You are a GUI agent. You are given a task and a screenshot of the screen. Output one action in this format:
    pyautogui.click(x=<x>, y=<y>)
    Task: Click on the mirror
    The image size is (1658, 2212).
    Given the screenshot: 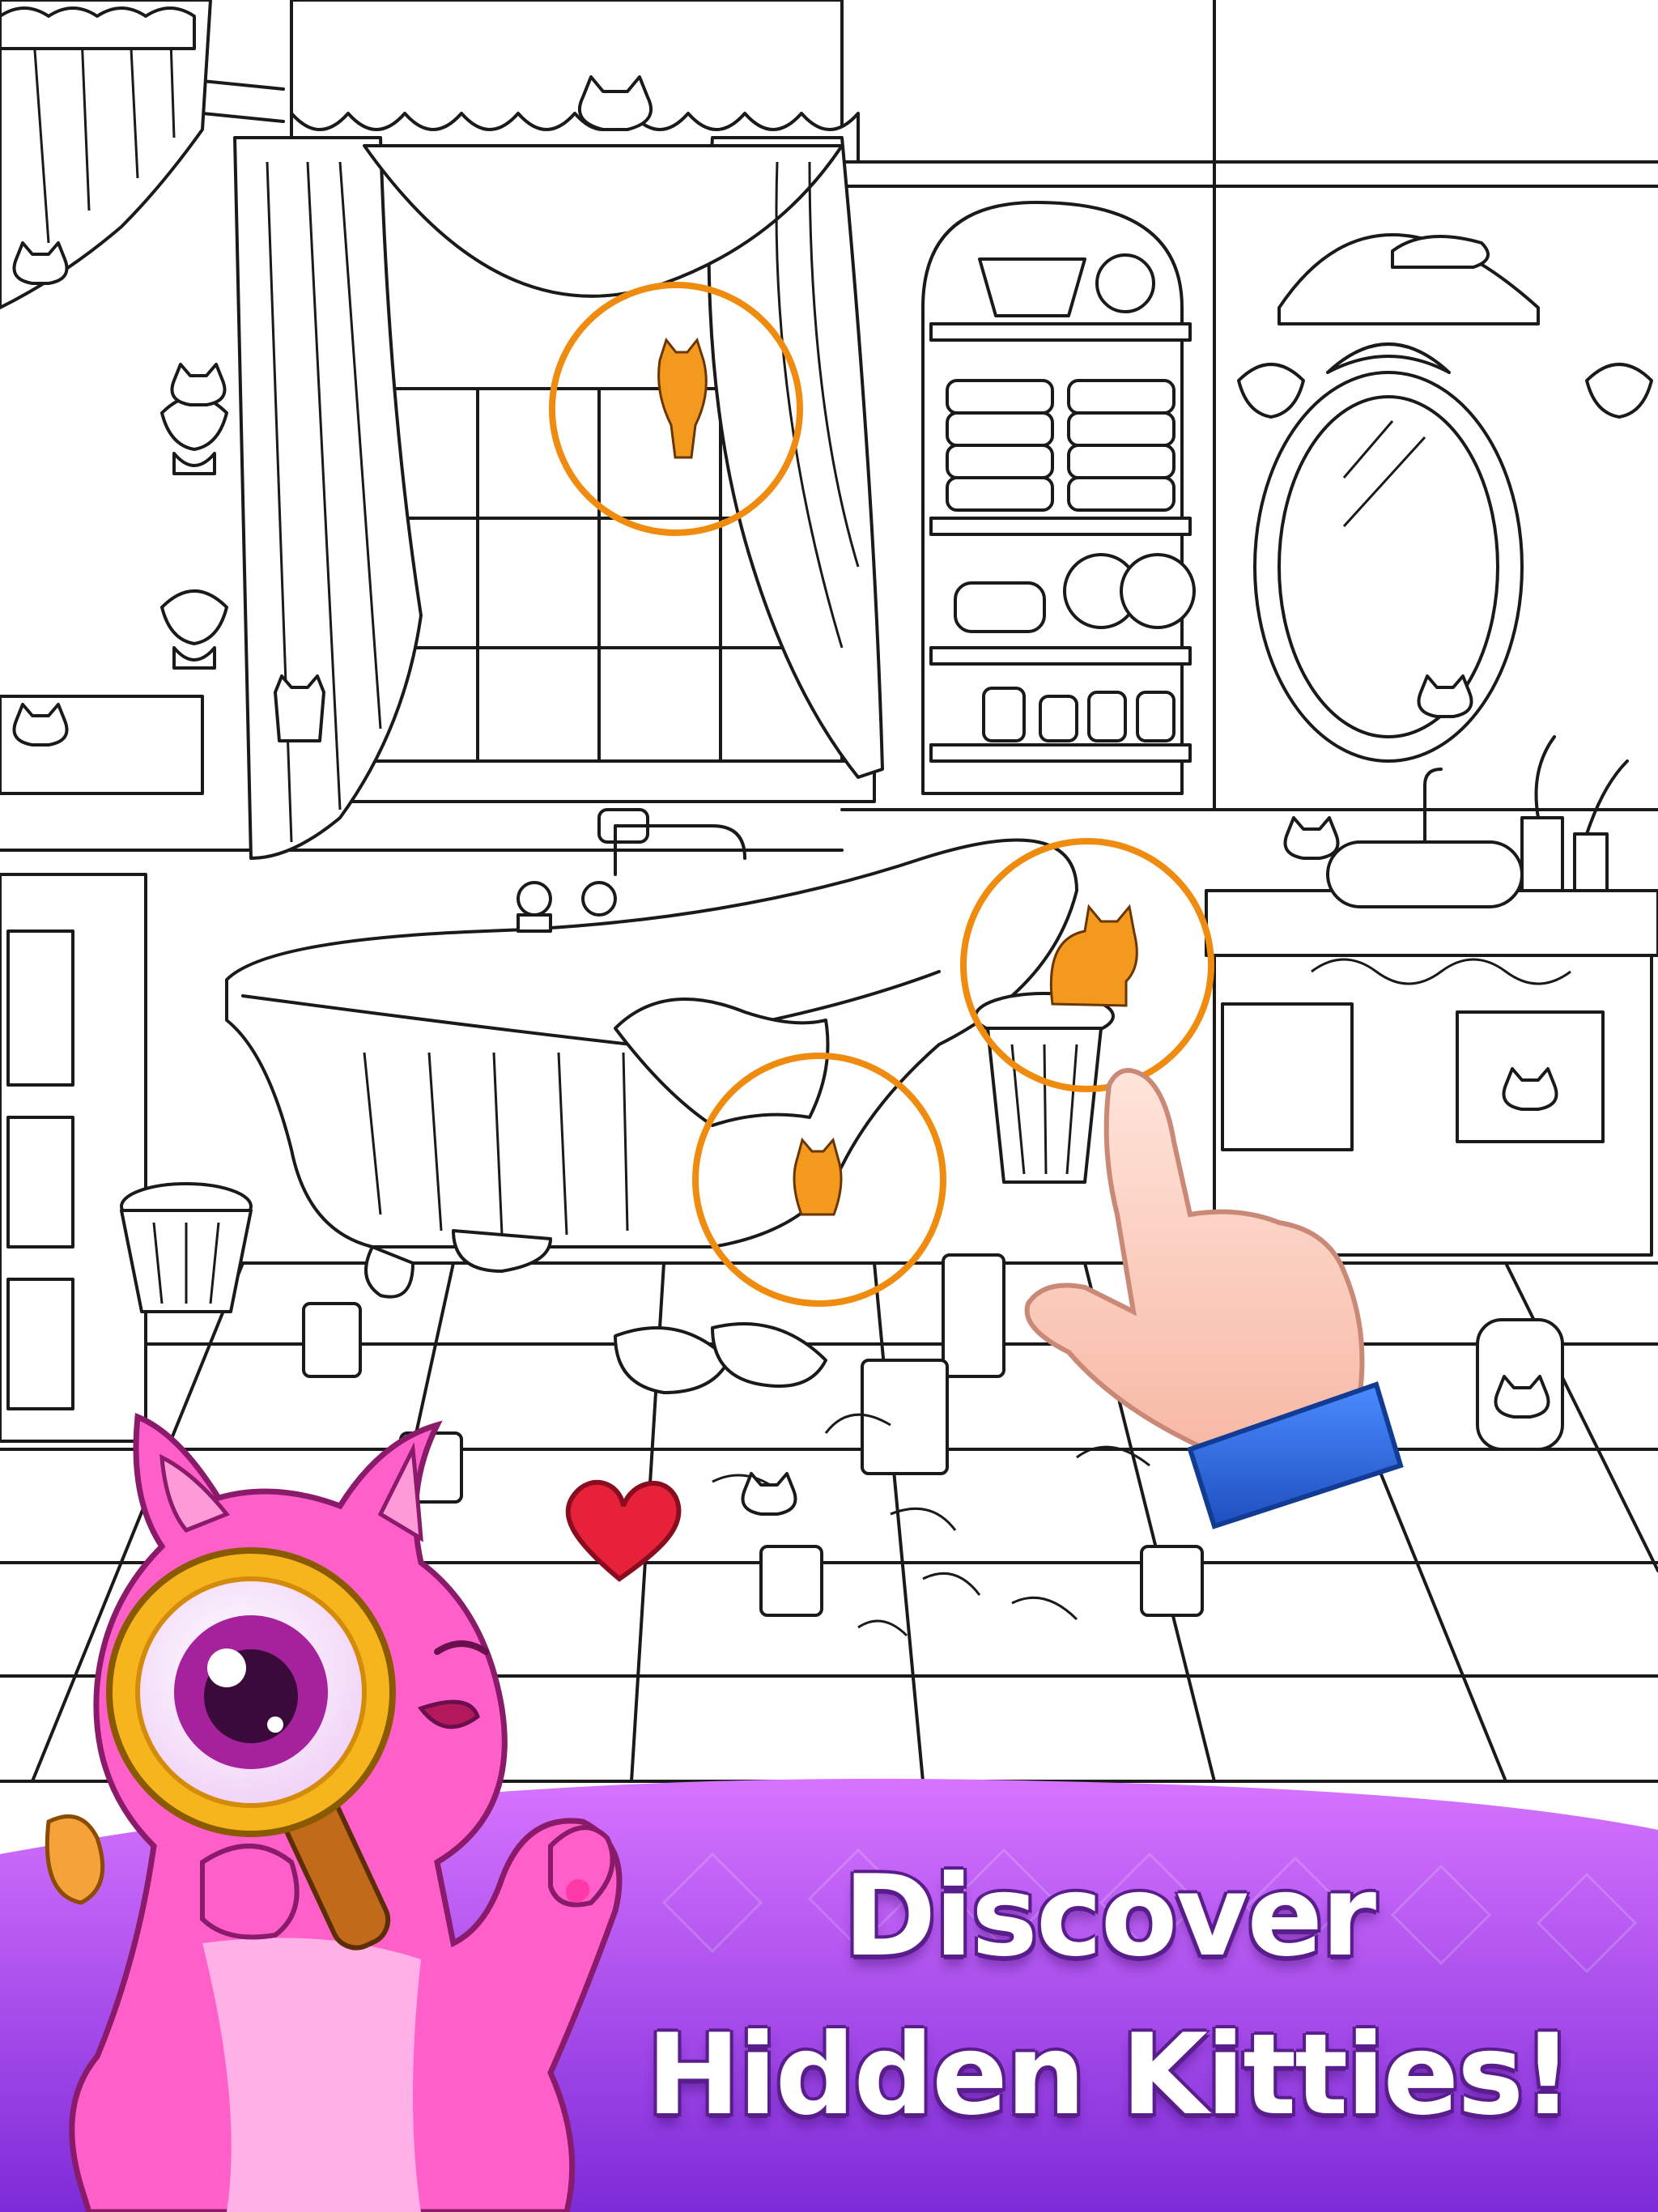 What is the action you would take?
    pyautogui.click(x=1396, y=498)
    